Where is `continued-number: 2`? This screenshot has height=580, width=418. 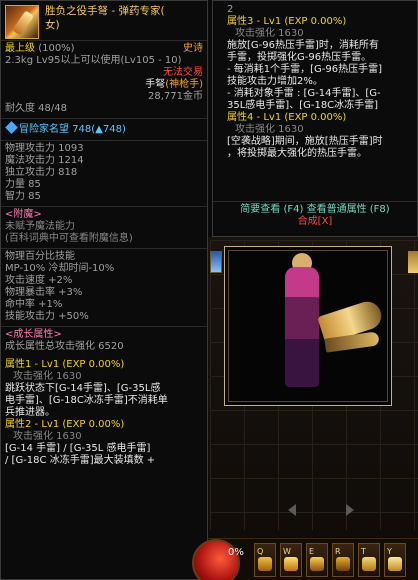 continued-number: 2 is located at coordinates (230, 9).